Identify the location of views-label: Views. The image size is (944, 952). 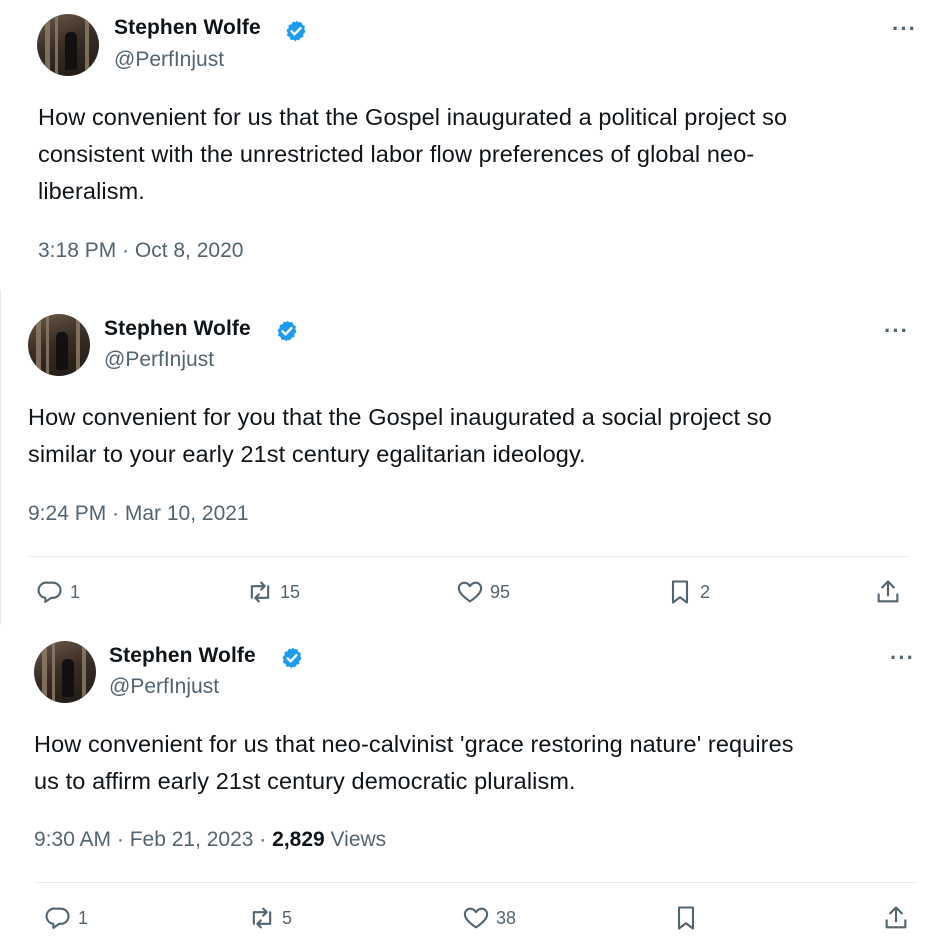
(355, 839).